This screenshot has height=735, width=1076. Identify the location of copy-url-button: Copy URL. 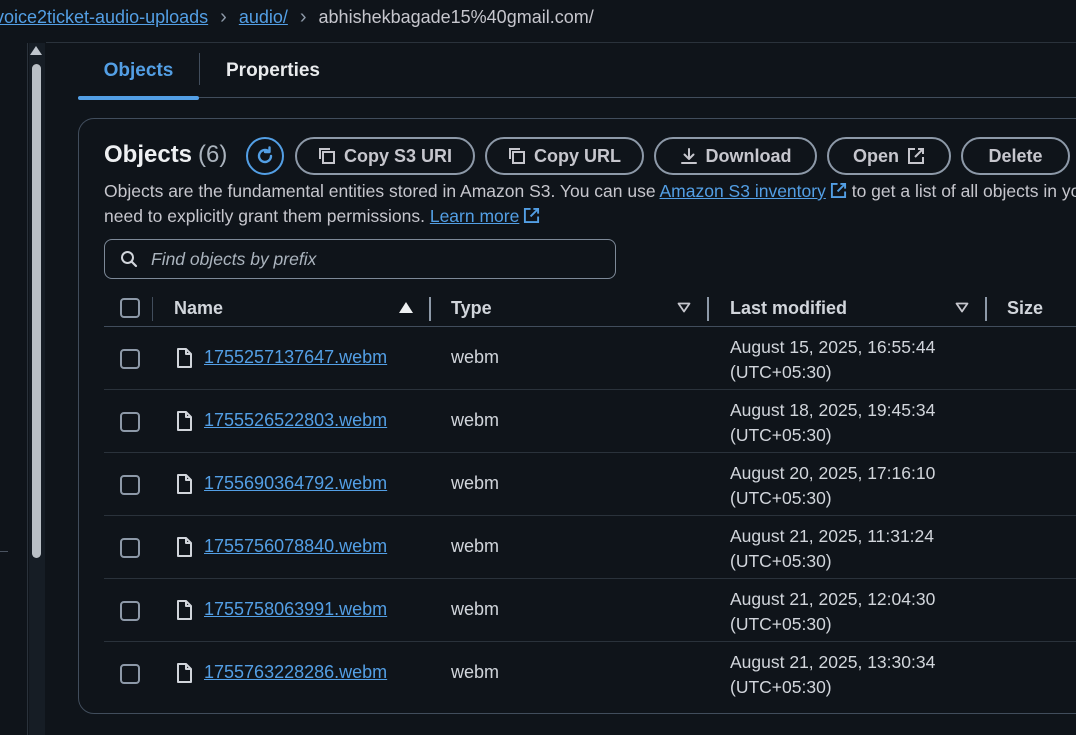
(564, 156).